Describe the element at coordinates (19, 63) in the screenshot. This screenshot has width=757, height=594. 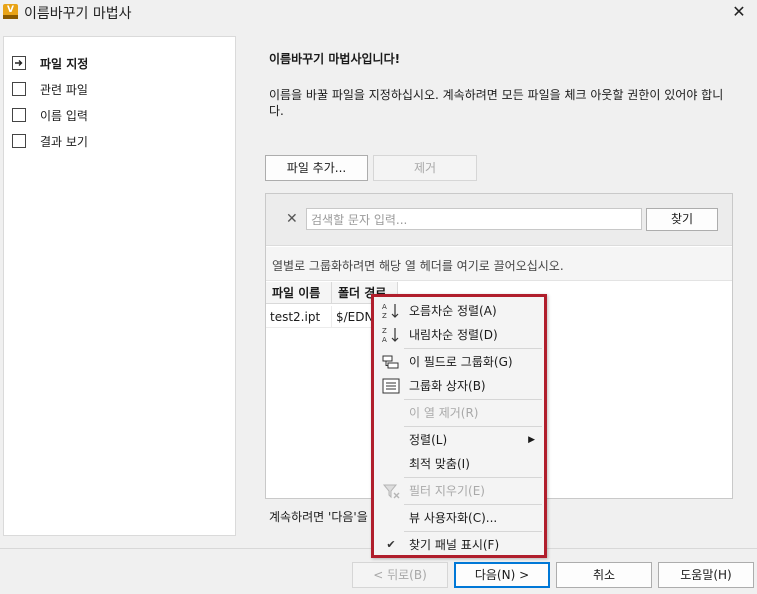
I see `current-step-arrow-icon` at that location.